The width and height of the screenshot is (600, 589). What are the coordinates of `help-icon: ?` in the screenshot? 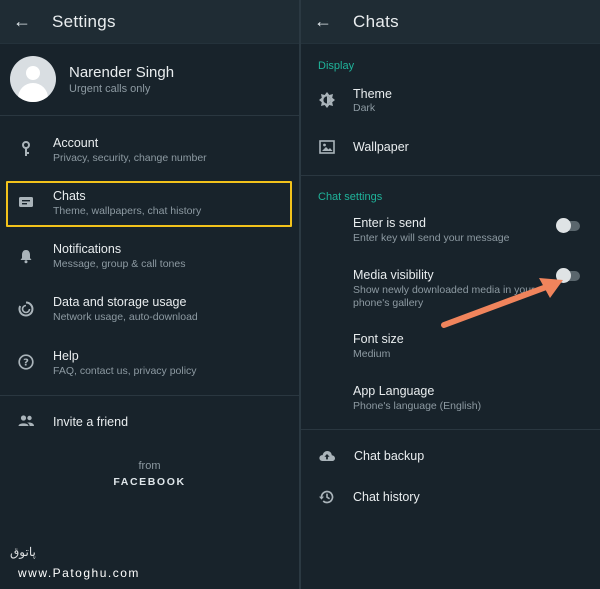 It's located at (26, 362).